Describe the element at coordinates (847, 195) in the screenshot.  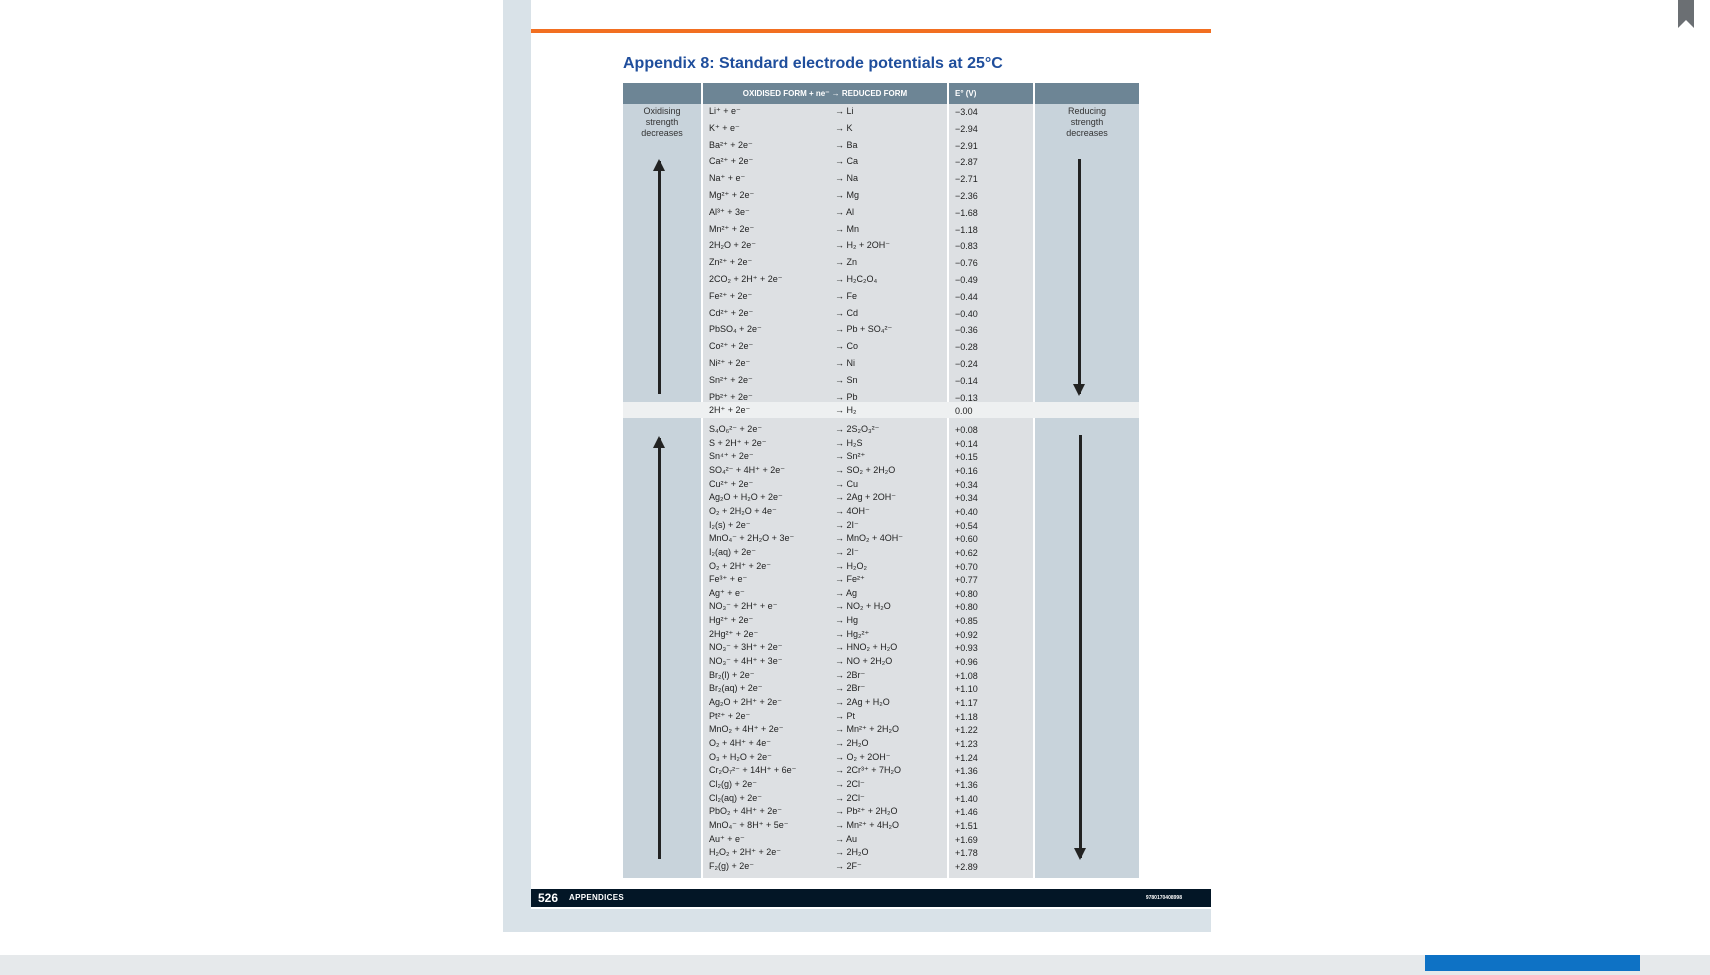
I see `reduced-form-cell: → Mg` at that location.